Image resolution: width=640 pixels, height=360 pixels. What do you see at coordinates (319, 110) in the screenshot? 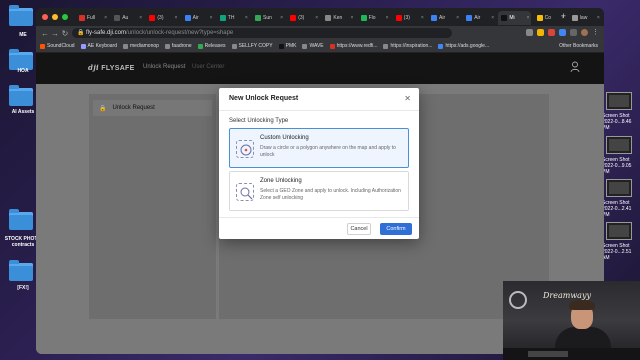
I see `divider` at bounding box center [319, 110].